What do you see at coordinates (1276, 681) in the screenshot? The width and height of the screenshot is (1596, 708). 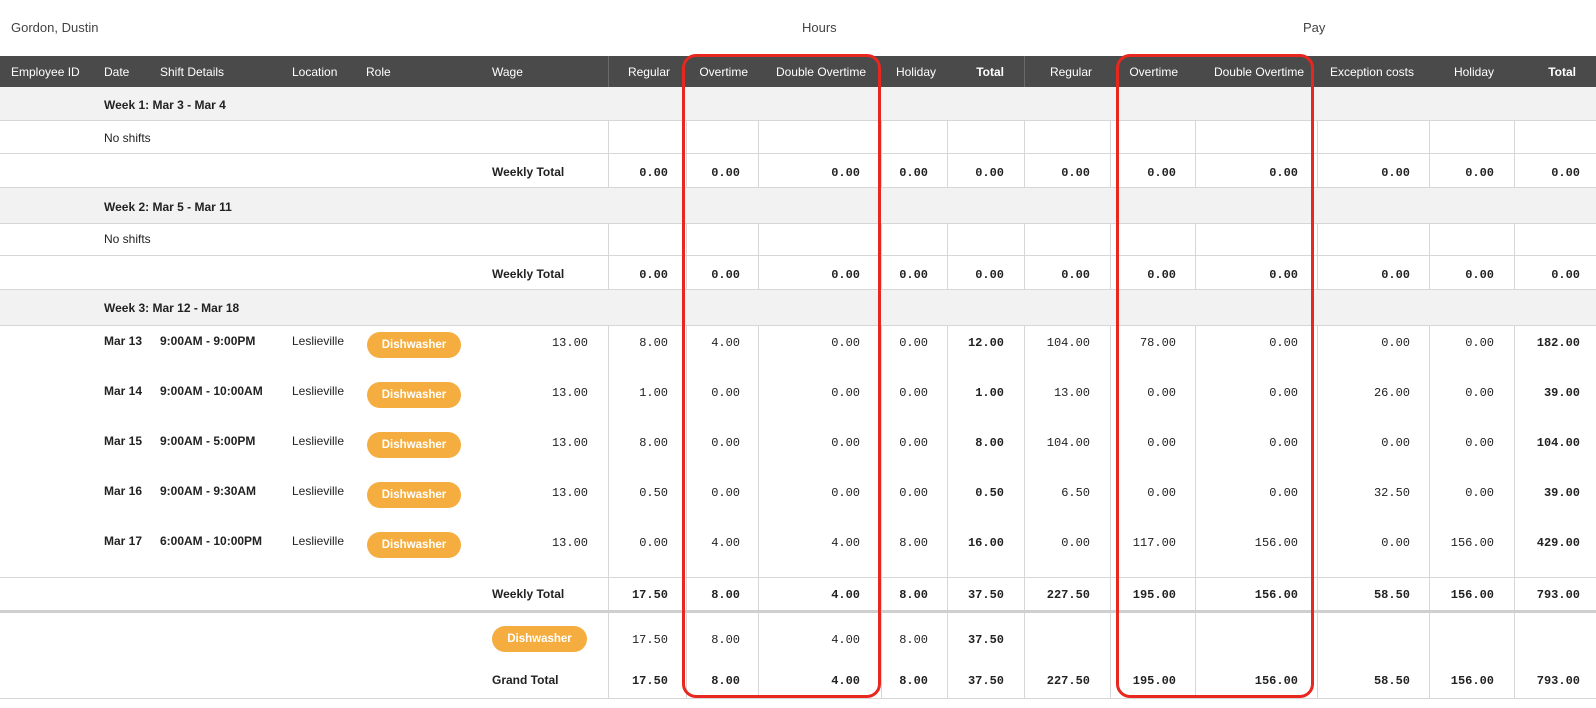 I see `value-p-double-overtime: 156.00` at bounding box center [1276, 681].